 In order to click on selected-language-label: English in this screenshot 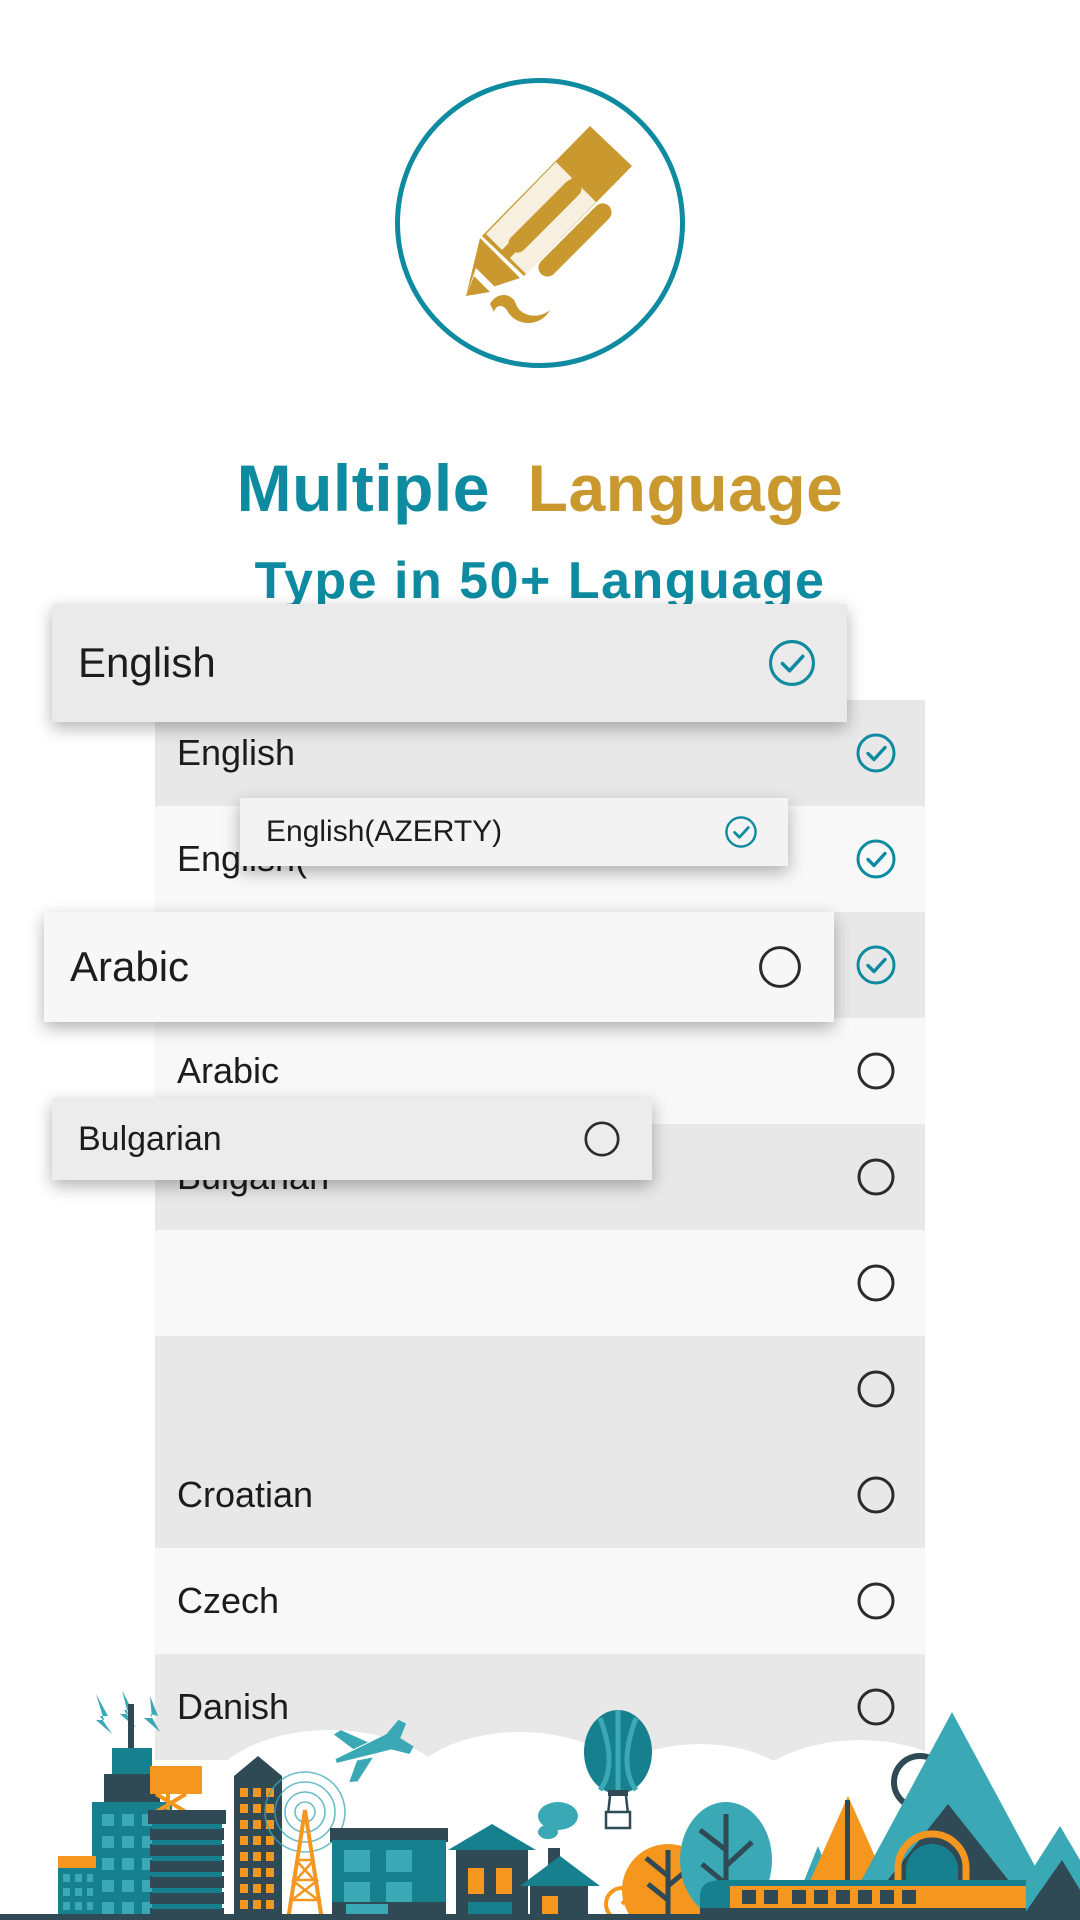, I will do `click(147, 662)`.